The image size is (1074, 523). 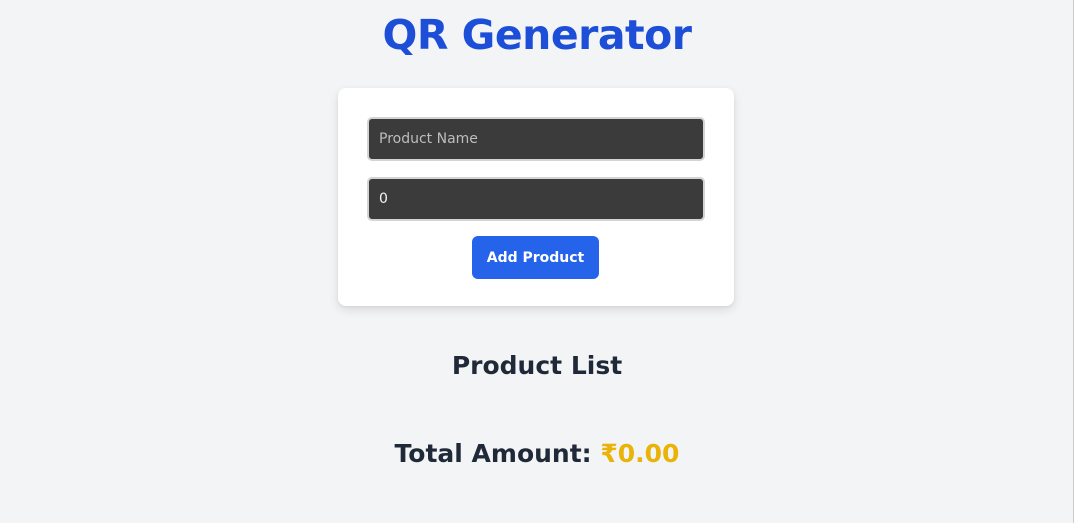 What do you see at coordinates (537, 365) in the screenshot?
I see `product-list-heading: Product List` at bounding box center [537, 365].